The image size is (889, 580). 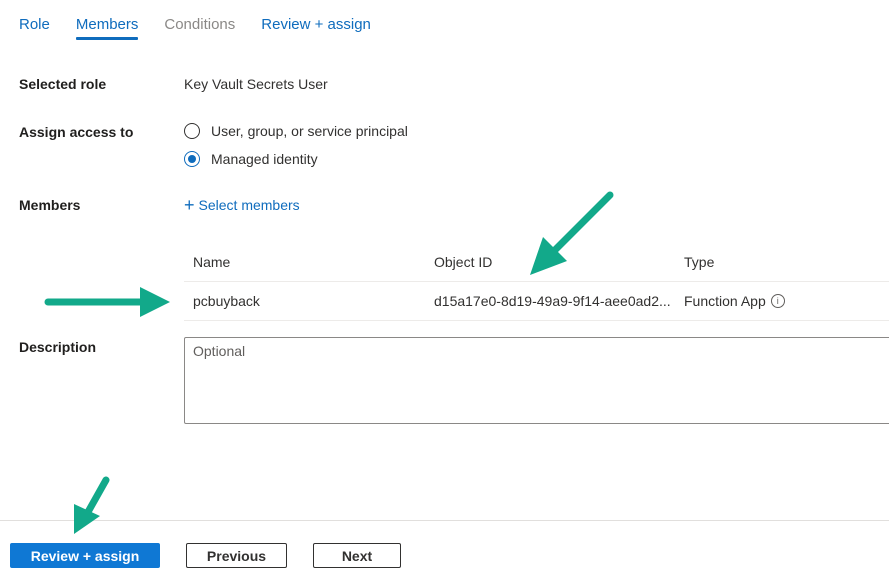 What do you see at coordinates (777, 301) in the screenshot?
I see `info-icon: i` at bounding box center [777, 301].